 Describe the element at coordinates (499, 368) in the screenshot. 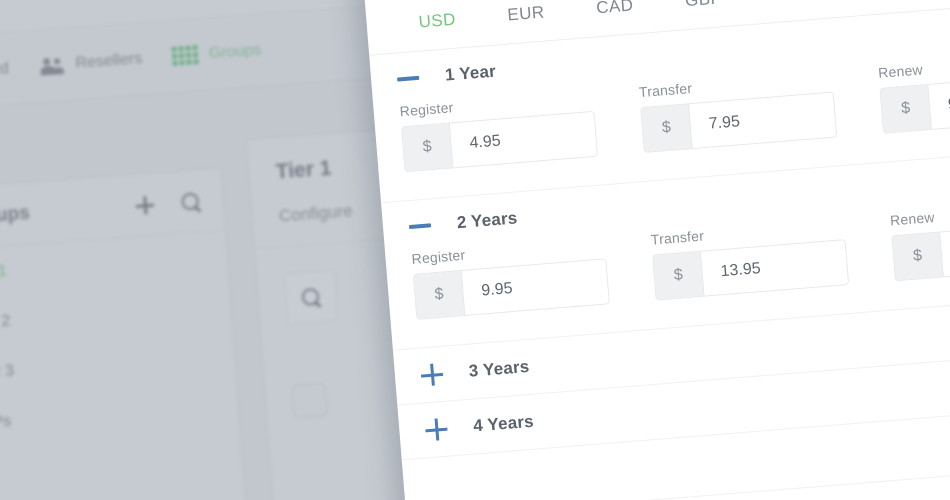

I see `term-label: 3 Years` at that location.